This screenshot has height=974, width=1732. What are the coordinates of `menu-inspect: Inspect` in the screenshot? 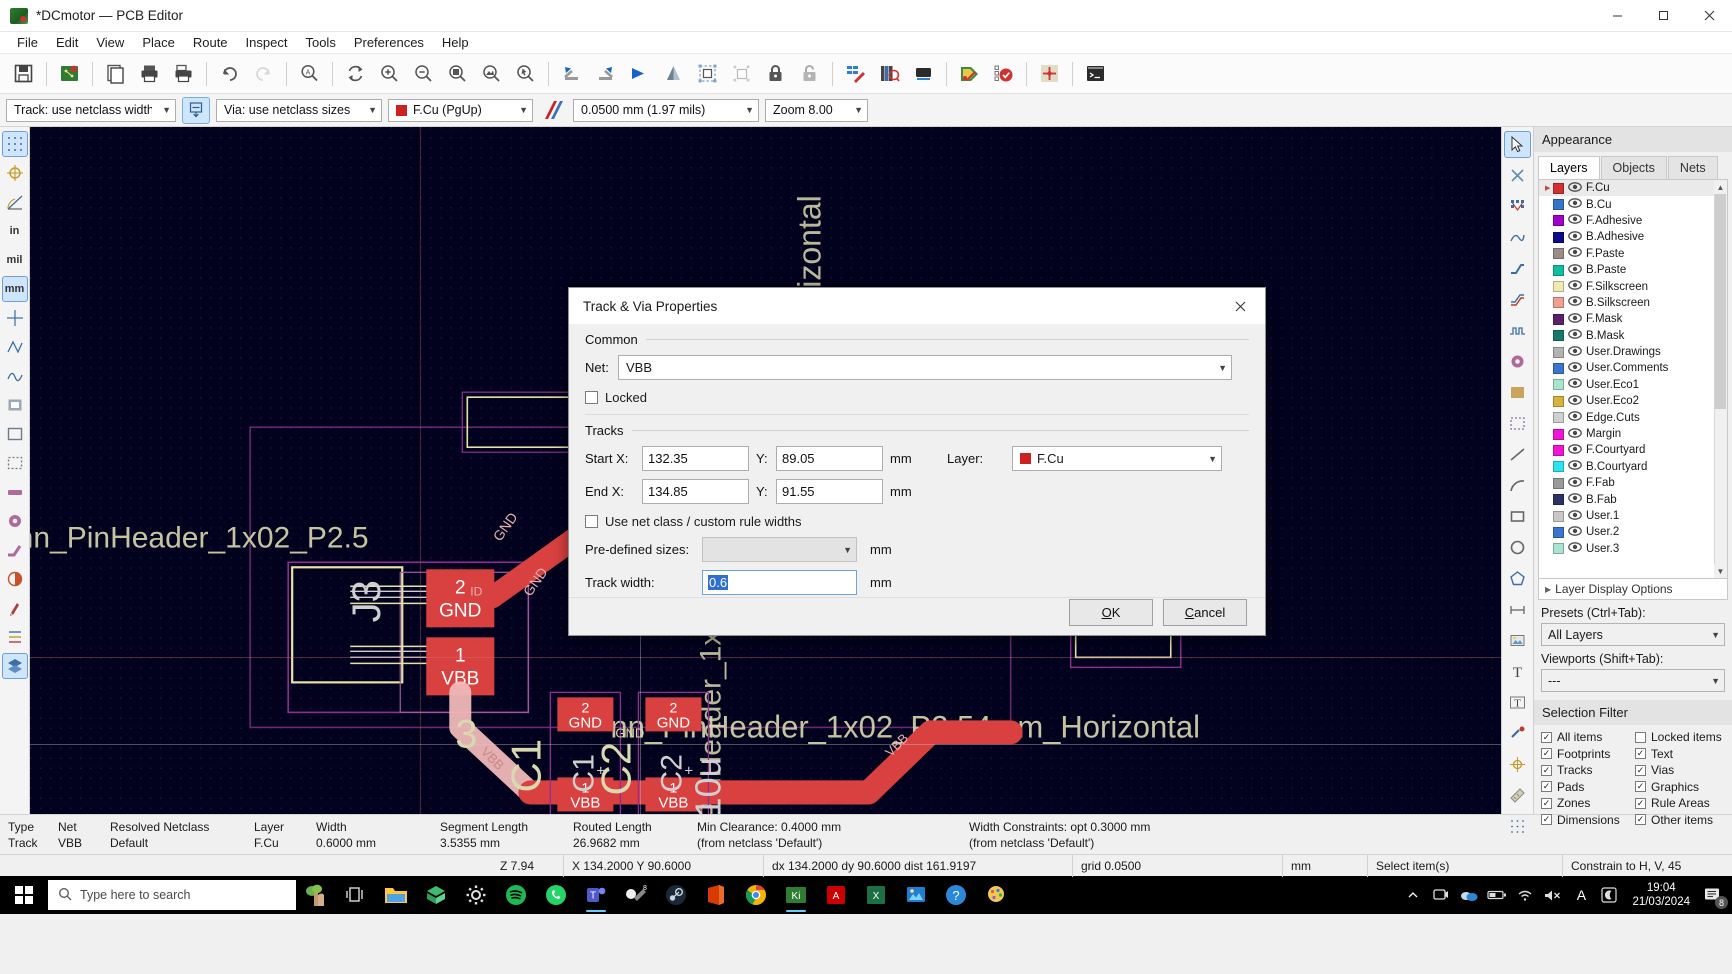 It's located at (267, 42).